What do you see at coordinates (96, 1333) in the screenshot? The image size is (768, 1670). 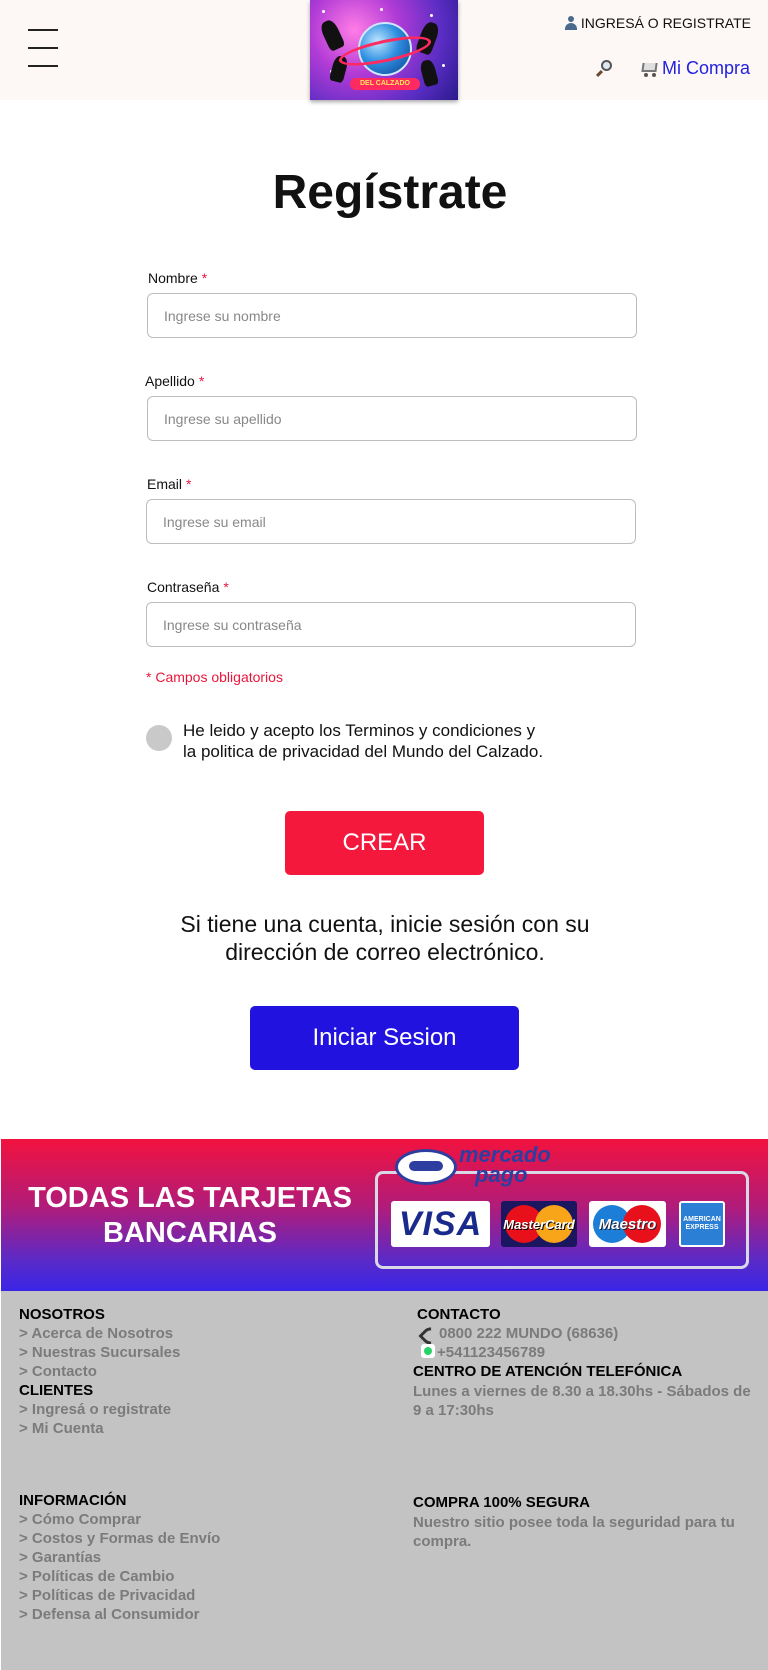 I see `footer-link-acerca: > Acerca de Nosotros` at bounding box center [96, 1333].